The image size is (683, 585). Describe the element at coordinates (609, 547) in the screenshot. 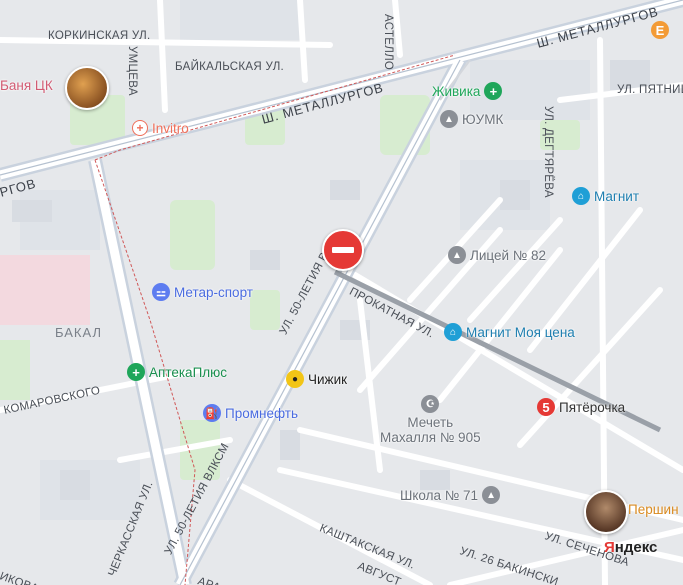

I see `yandex-logo-first-letter: Я` at that location.